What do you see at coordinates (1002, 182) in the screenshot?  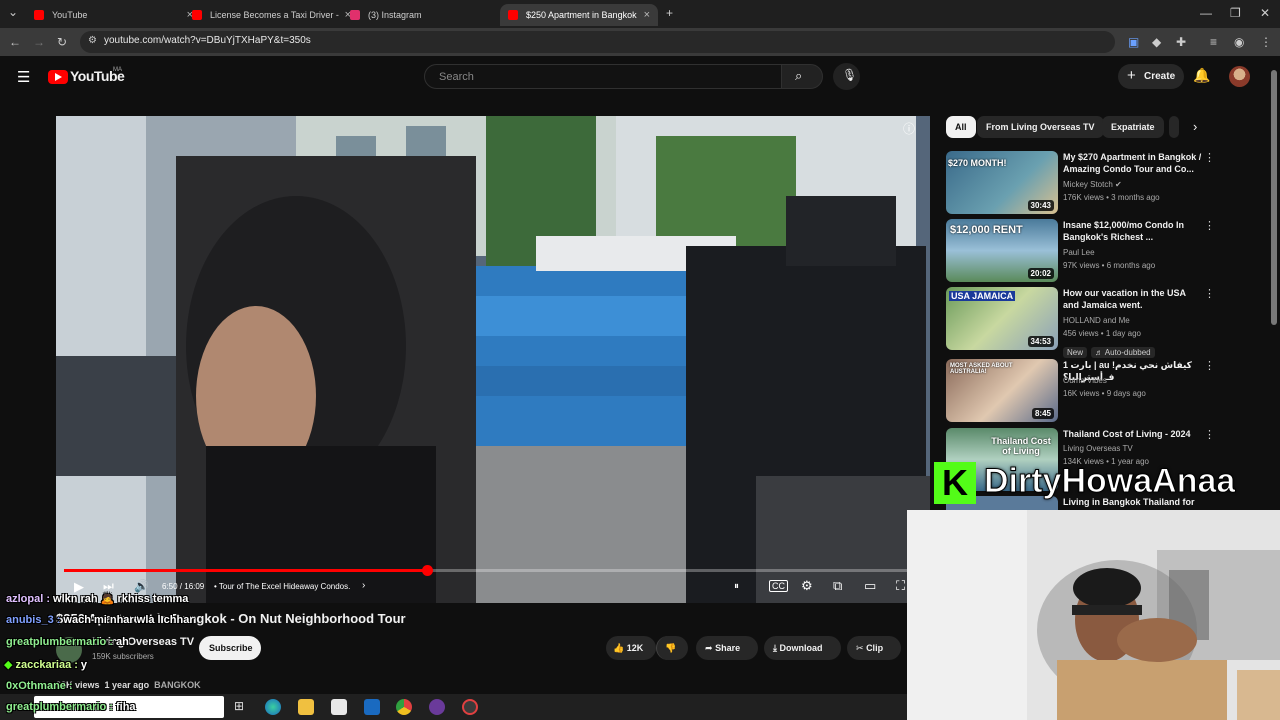 I see `video-thumbnail: $270 MONTH! 30:43` at bounding box center [1002, 182].